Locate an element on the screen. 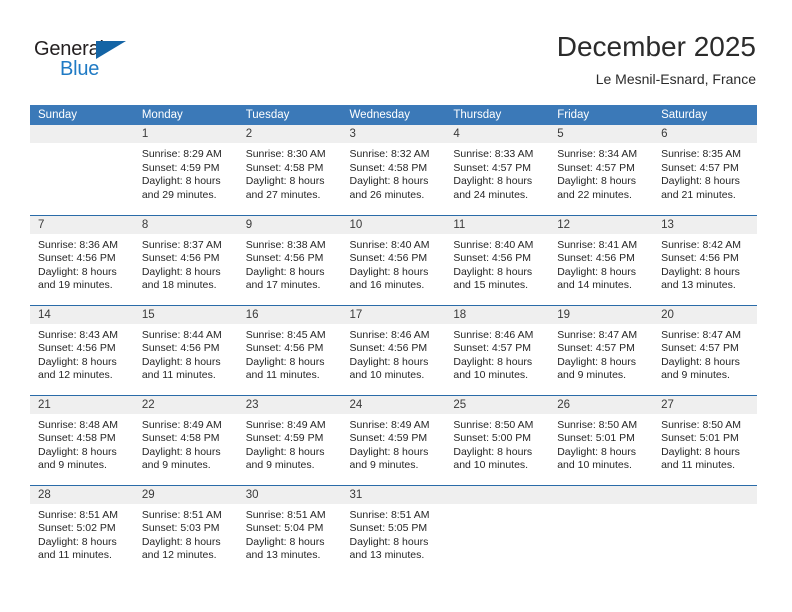  day-number: 4 is located at coordinates (497, 134).